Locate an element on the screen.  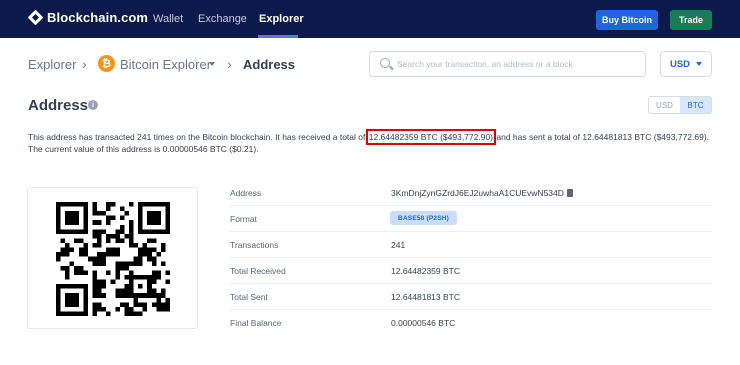
search-box is located at coordinates (507, 64).